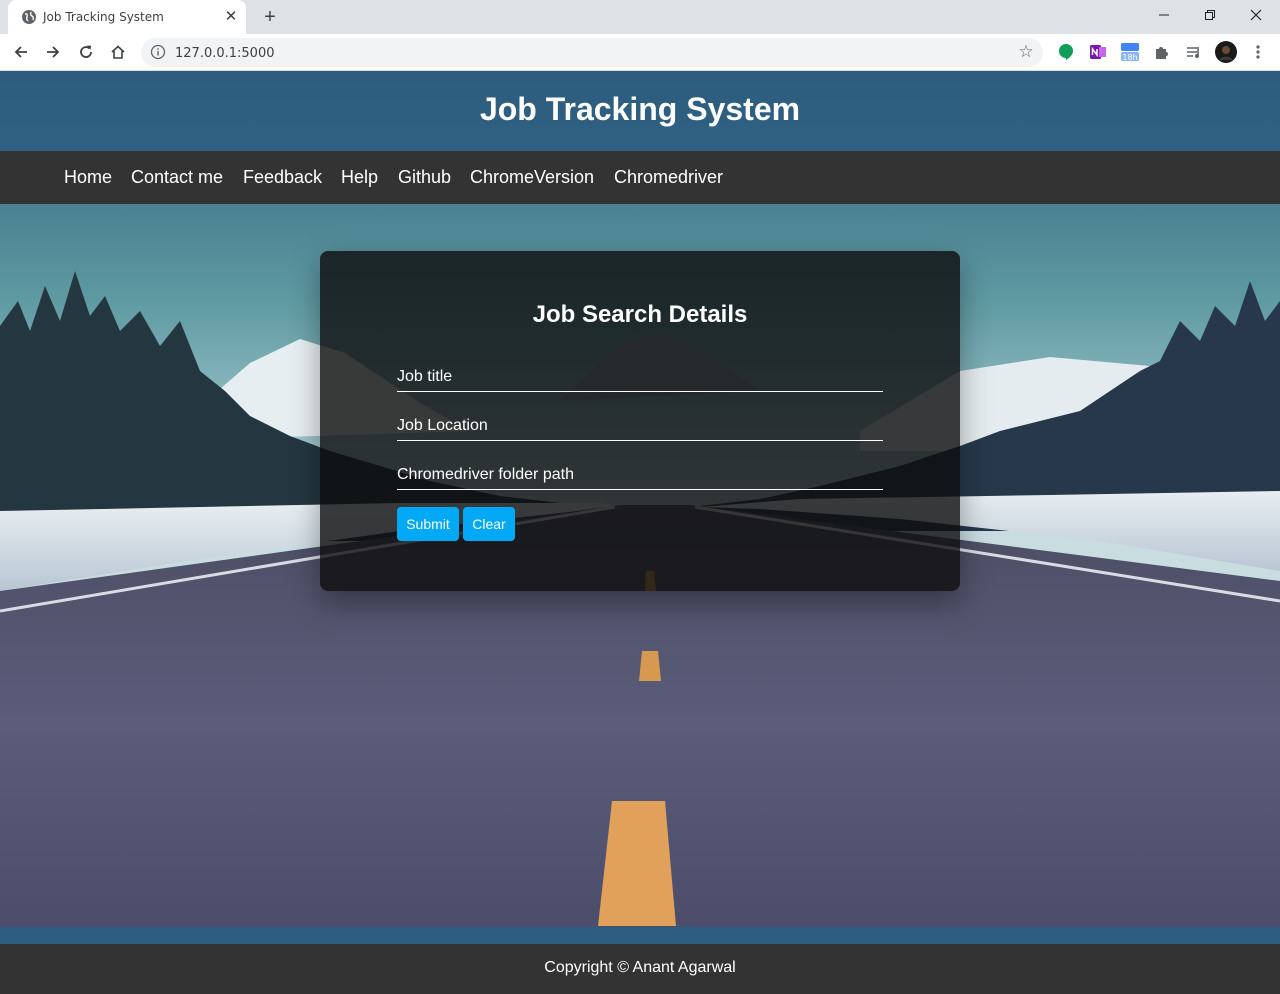  I want to click on browser-tab: Job Tracking System ✕, so click(127, 17).